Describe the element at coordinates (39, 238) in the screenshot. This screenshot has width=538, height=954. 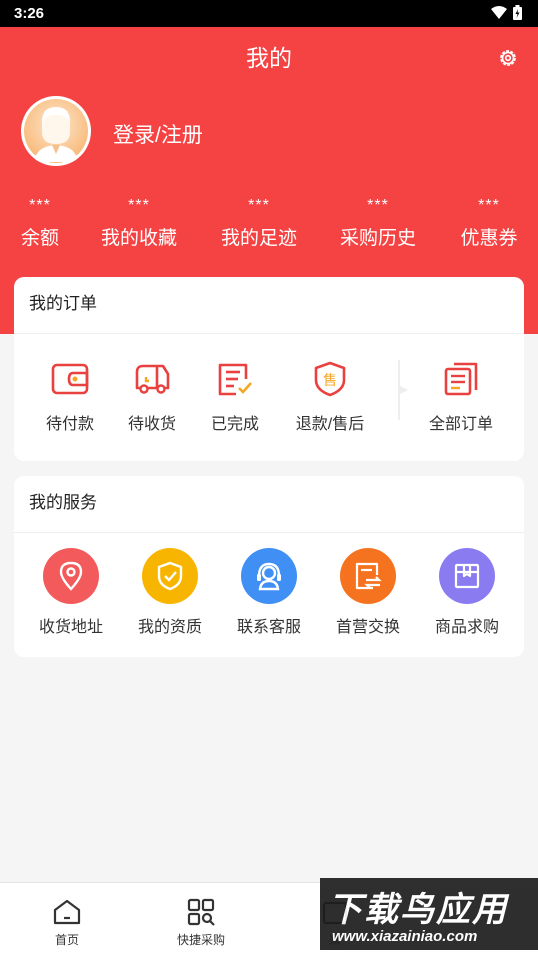
I see `stat-label: 余额` at that location.